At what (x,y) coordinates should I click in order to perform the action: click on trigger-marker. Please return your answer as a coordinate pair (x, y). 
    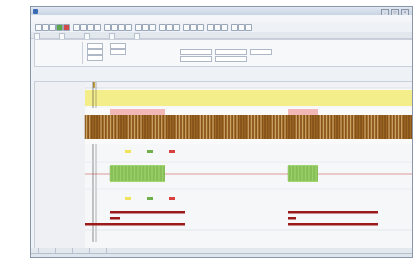
    Looking at the image, I should click on (94, 85).